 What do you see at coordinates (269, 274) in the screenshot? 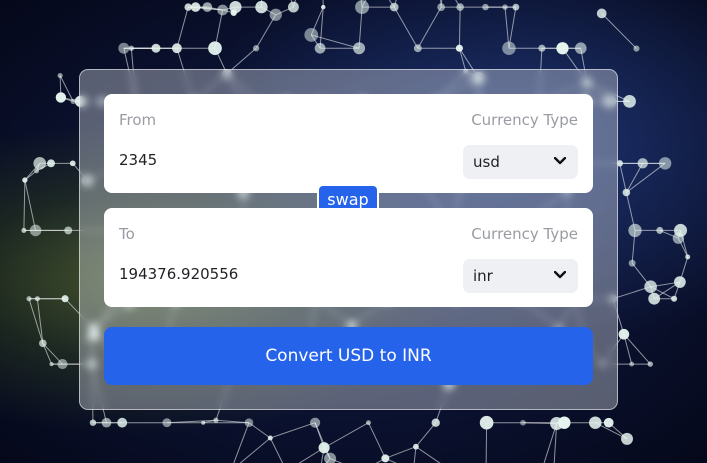
I see `to-amount-input` at bounding box center [269, 274].